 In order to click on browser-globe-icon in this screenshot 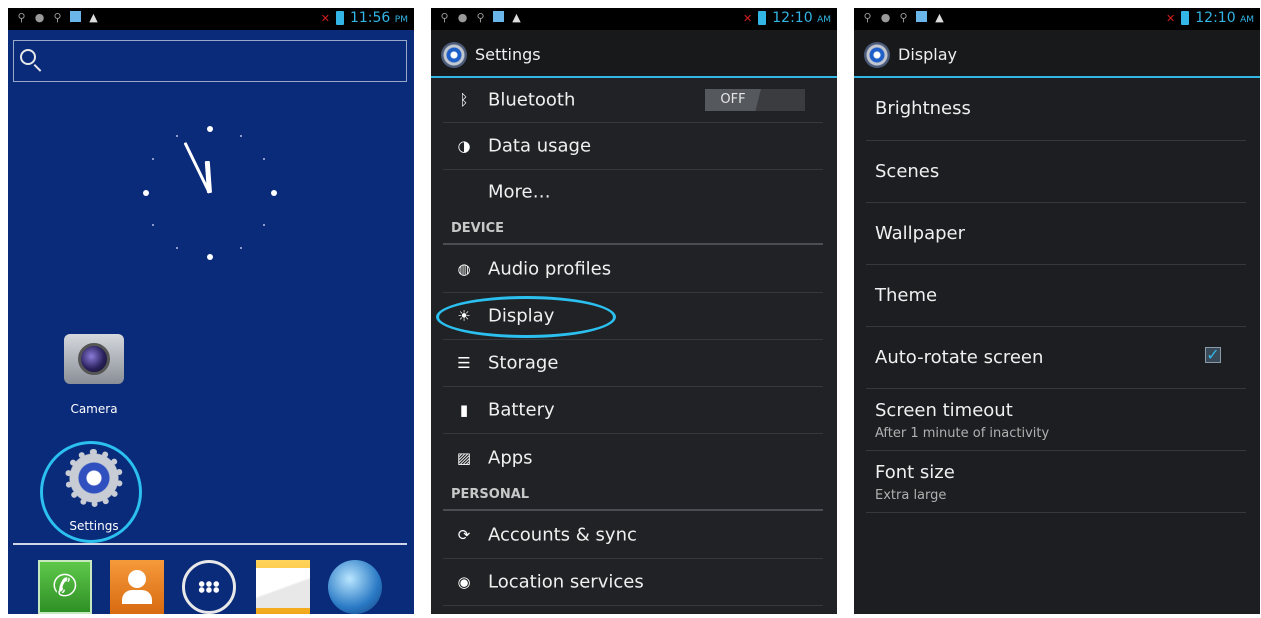, I will do `click(355, 587)`.